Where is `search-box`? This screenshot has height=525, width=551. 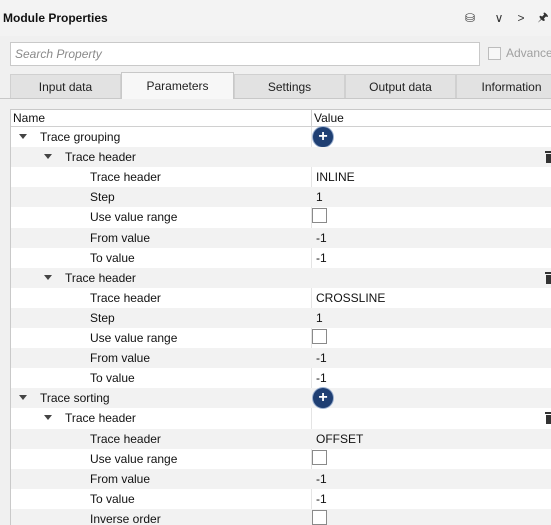
search-box is located at coordinates (245, 54).